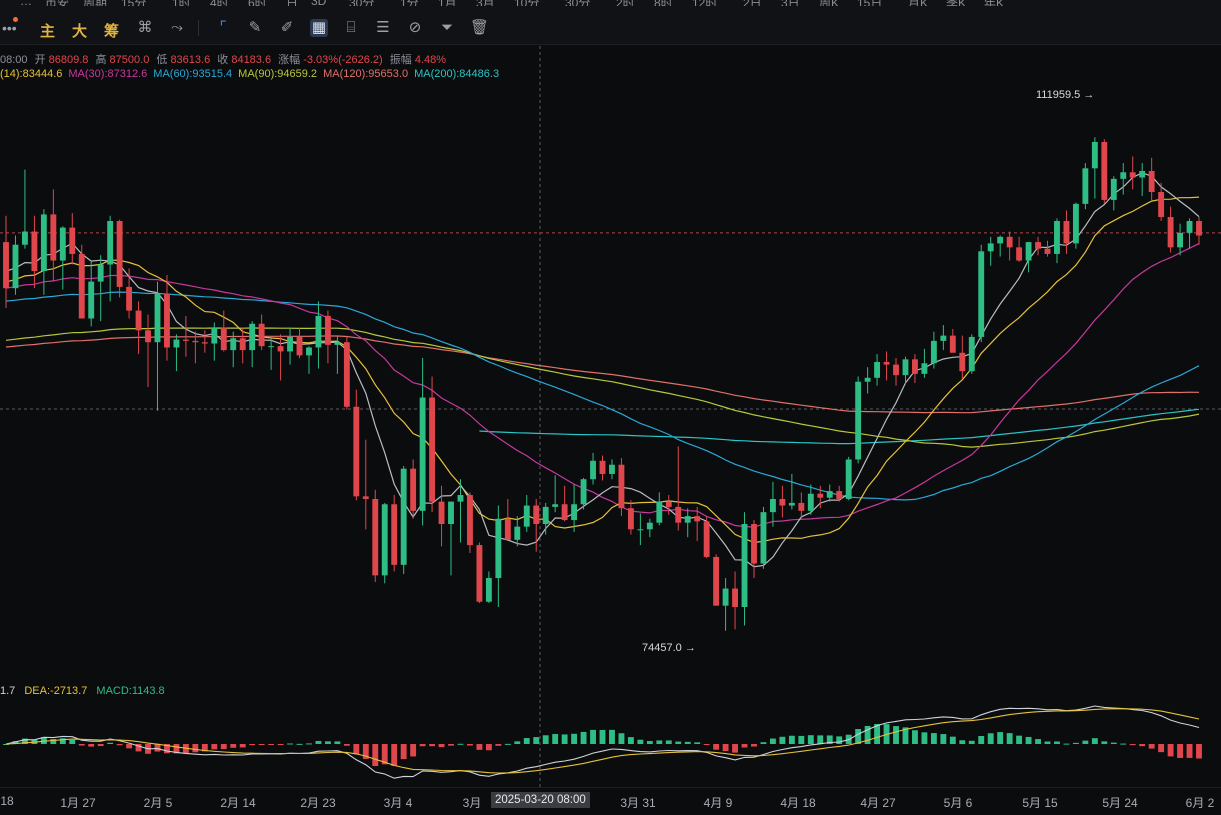  I want to click on high-annotation: 111959.5 →, so click(1065, 95).